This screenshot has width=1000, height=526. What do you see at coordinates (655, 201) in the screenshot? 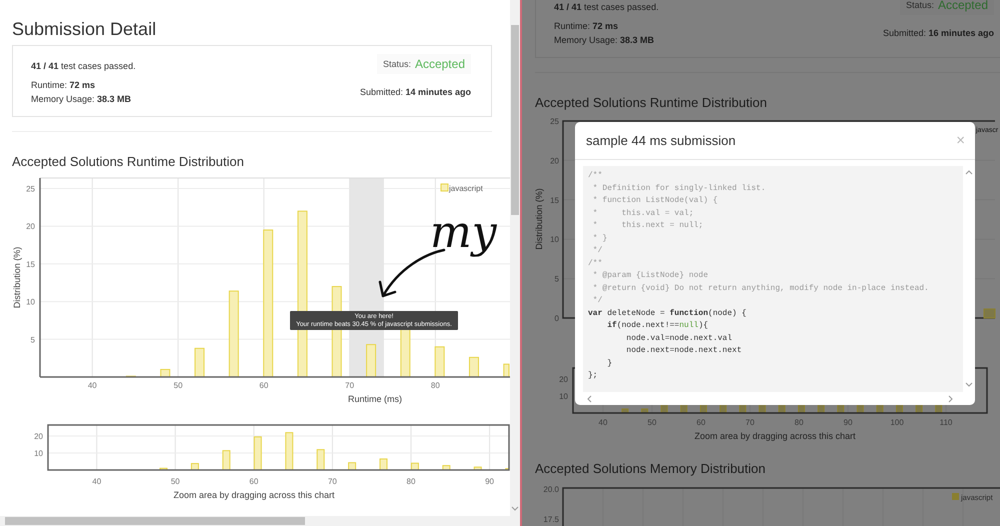
I see `code-line: * function ListNode(val) {` at bounding box center [655, 201].